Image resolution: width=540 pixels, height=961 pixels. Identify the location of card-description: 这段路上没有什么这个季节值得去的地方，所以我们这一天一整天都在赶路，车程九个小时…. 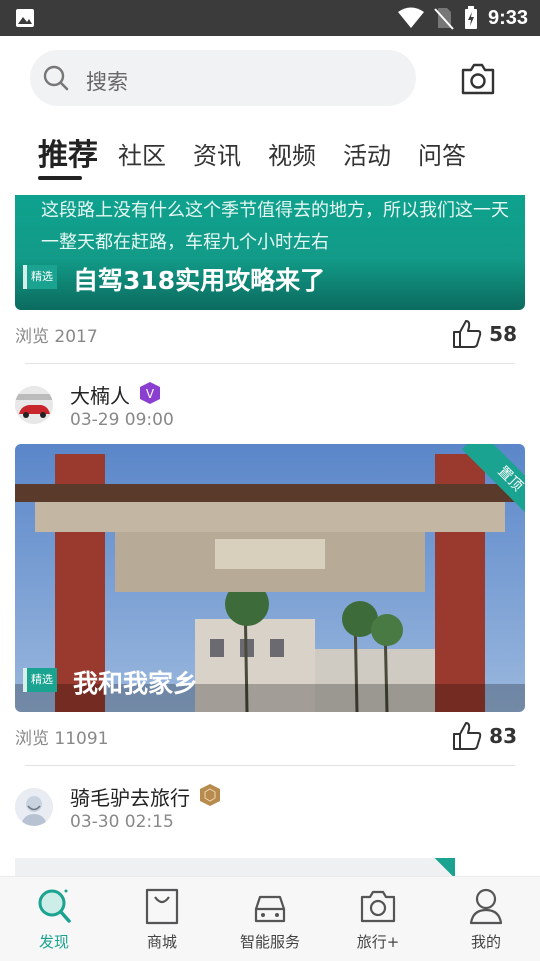
(275, 226).